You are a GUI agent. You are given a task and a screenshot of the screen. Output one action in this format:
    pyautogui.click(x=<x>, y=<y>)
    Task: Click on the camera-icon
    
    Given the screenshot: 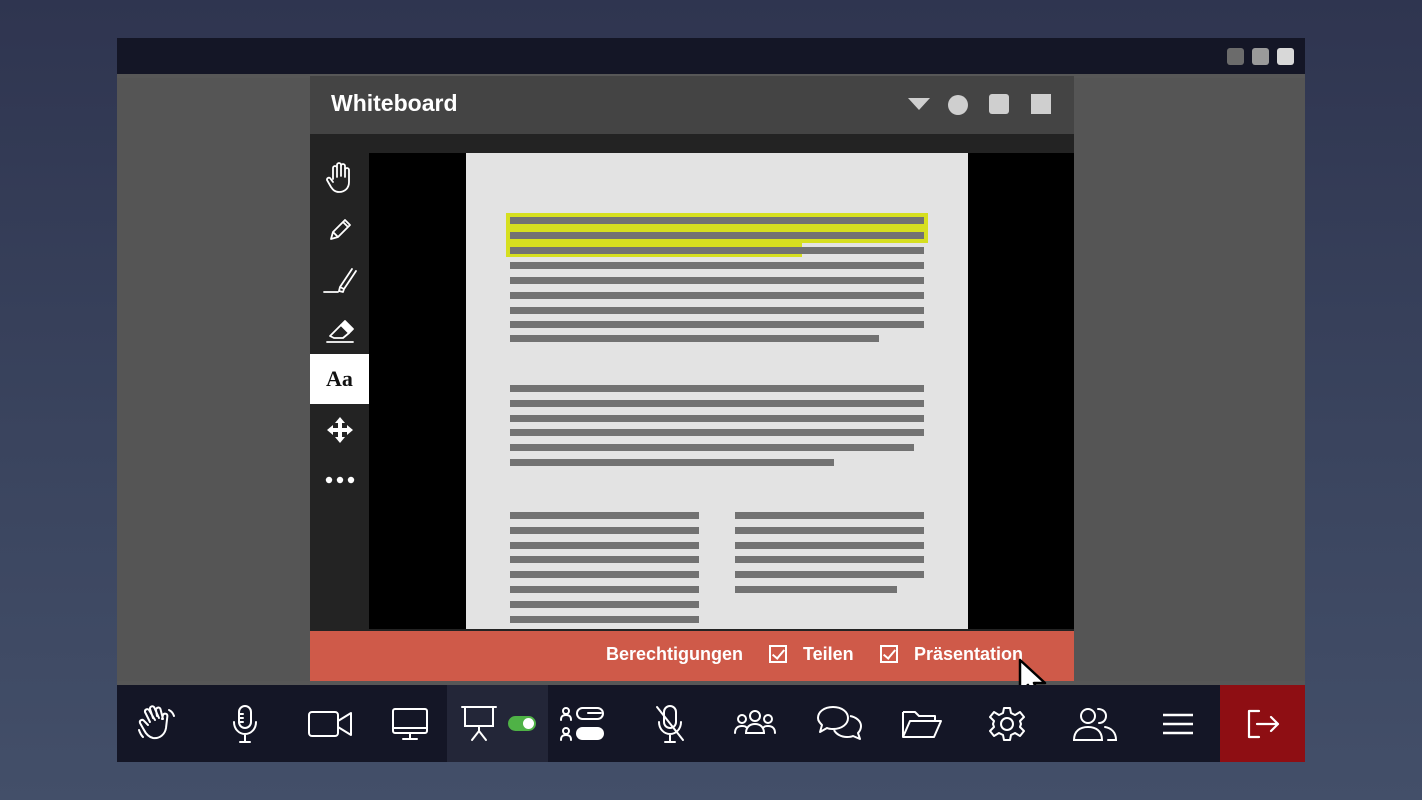 What is the action you would take?
    pyautogui.click(x=329, y=723)
    